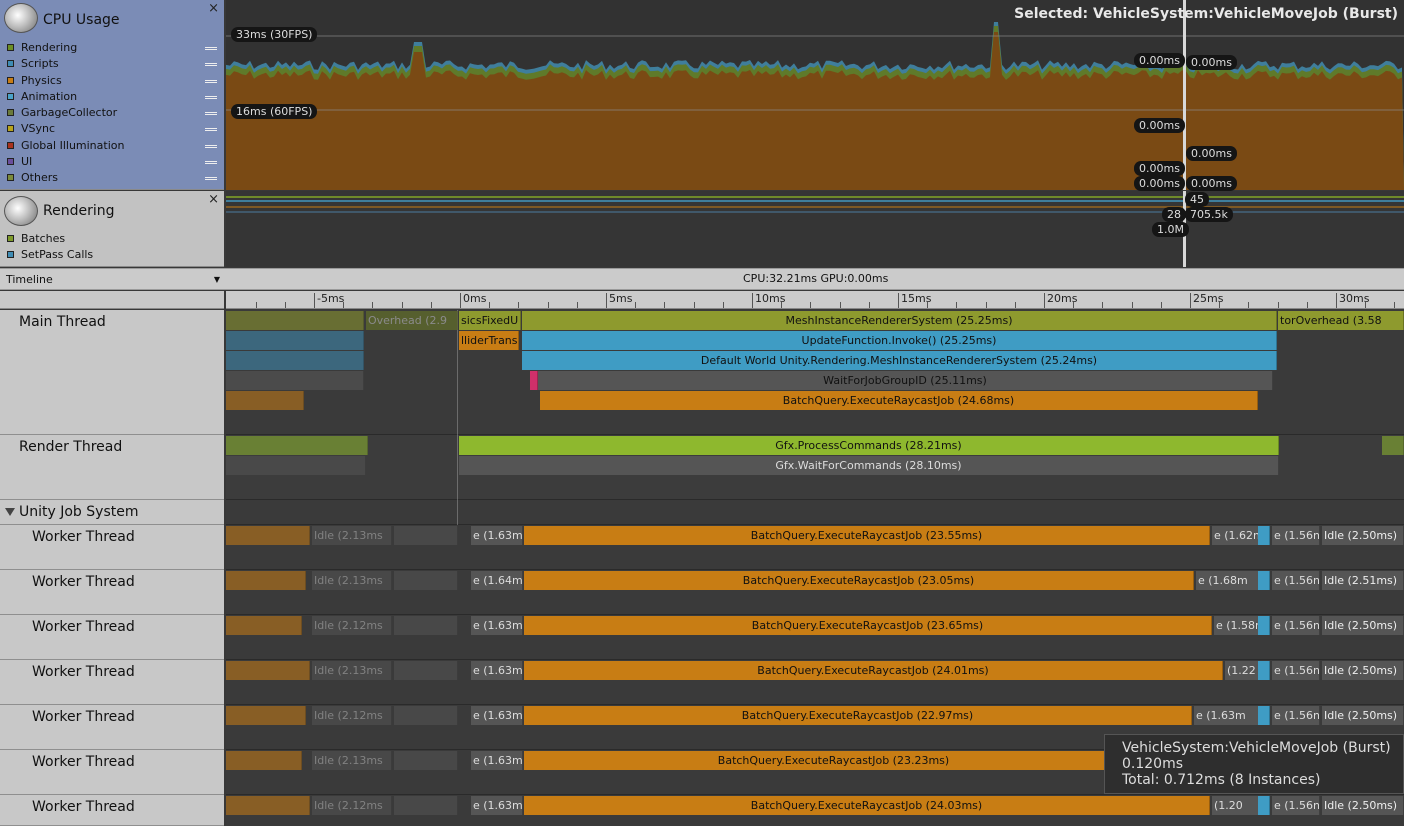 This screenshot has width=1404, height=826. Describe the element at coordinates (412, 320) in the screenshot. I see `sample-bar: Overhead (2.9` at that location.